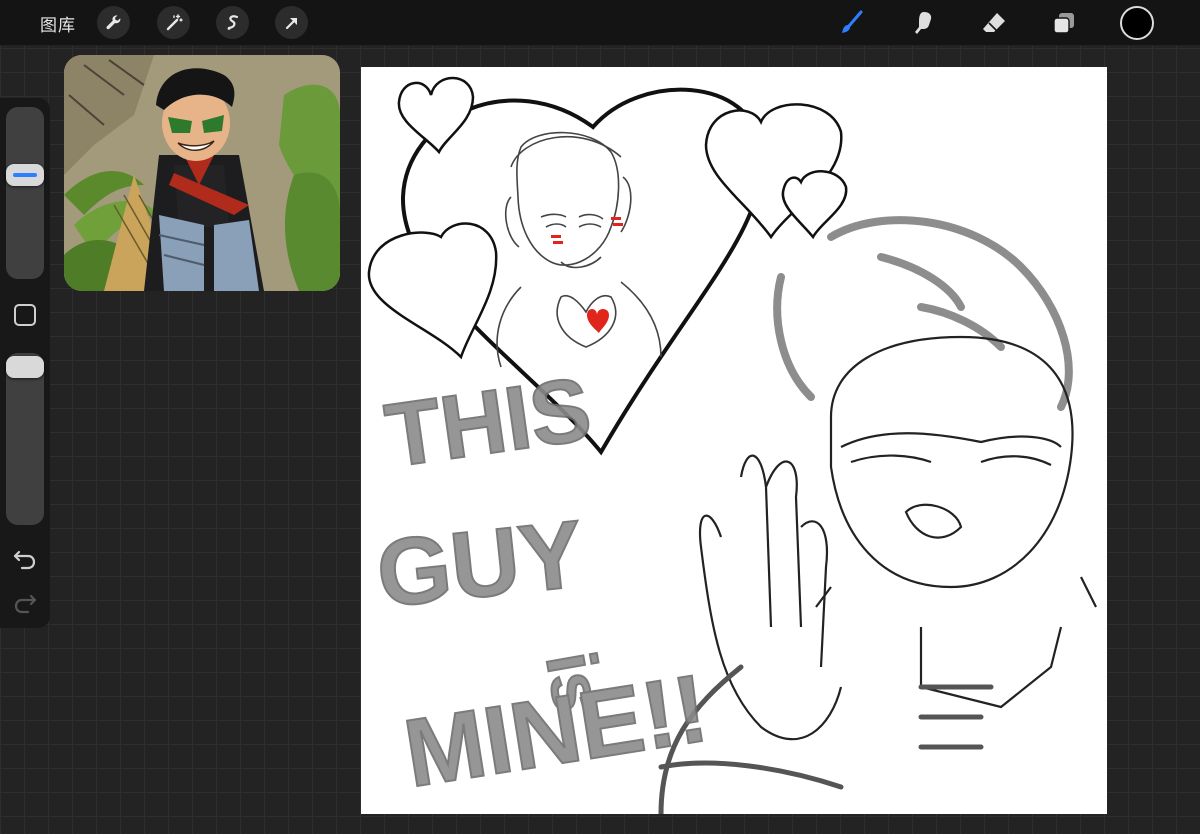 This screenshot has height=834, width=1200. What do you see at coordinates (25, 603) in the screenshot?
I see `redo-icon` at bounding box center [25, 603].